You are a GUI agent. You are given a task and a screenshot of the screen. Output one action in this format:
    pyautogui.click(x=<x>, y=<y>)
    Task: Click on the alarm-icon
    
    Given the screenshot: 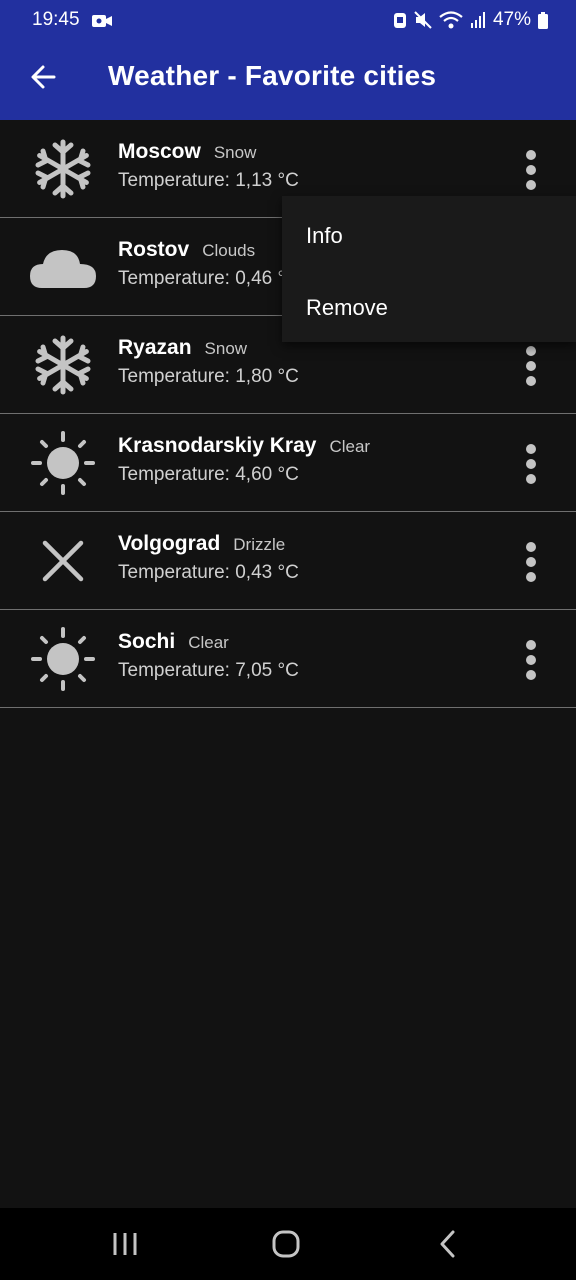 What is the action you would take?
    pyautogui.click(x=400, y=20)
    